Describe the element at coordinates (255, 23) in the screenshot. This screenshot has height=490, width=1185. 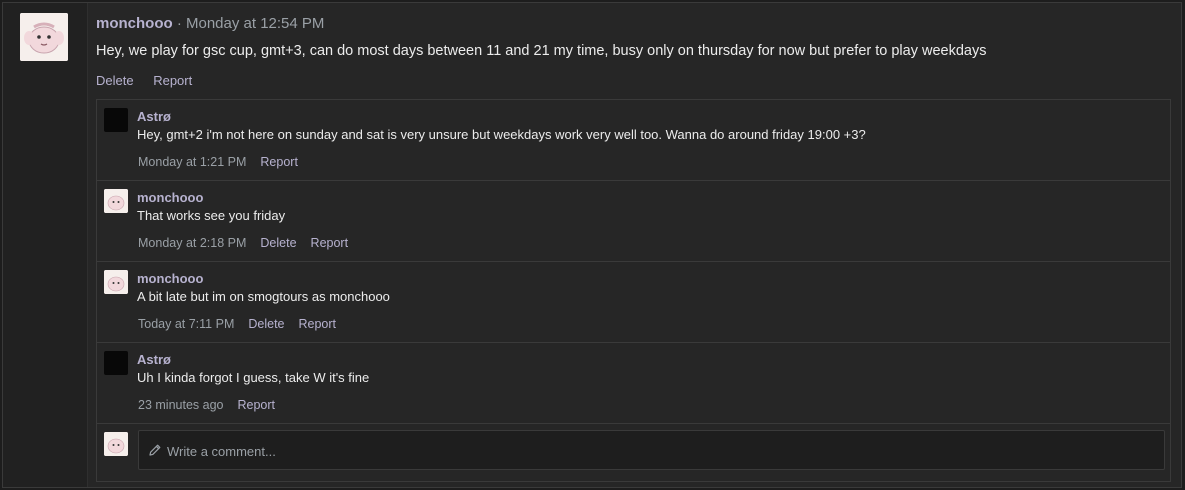
I see `post-timestamp: Monday at 12:54 PM` at that location.